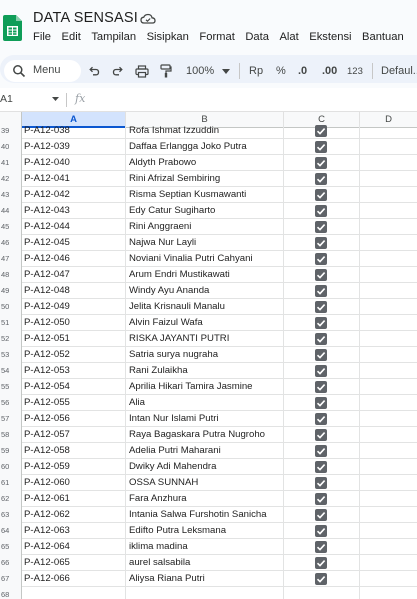  I want to click on increase-decimal-button: .00, so click(329, 71).